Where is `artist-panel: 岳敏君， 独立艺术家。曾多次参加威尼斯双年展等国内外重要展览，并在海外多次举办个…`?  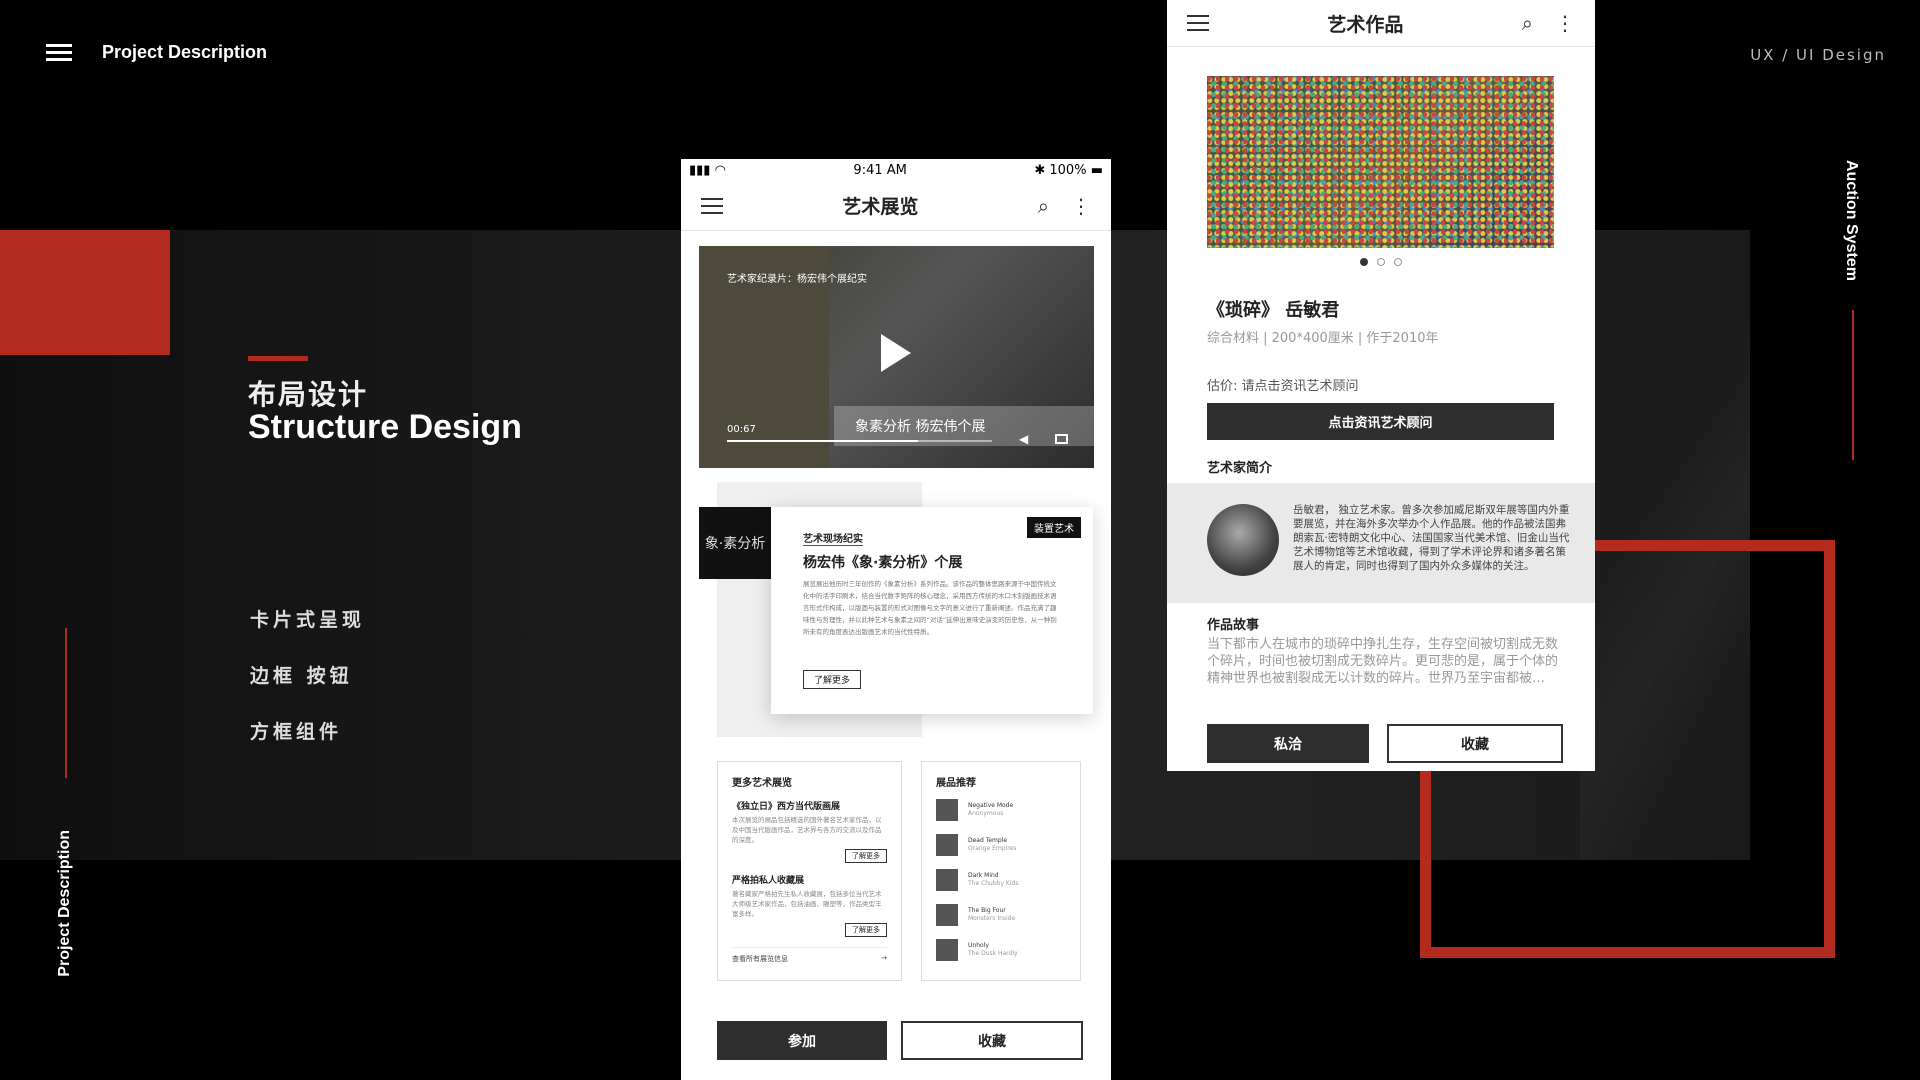 artist-panel: 岳敏君， 独立艺术家。曾多次参加威尼斯双年展等国内外重要展览，并在海外多次举办个… is located at coordinates (1381, 543).